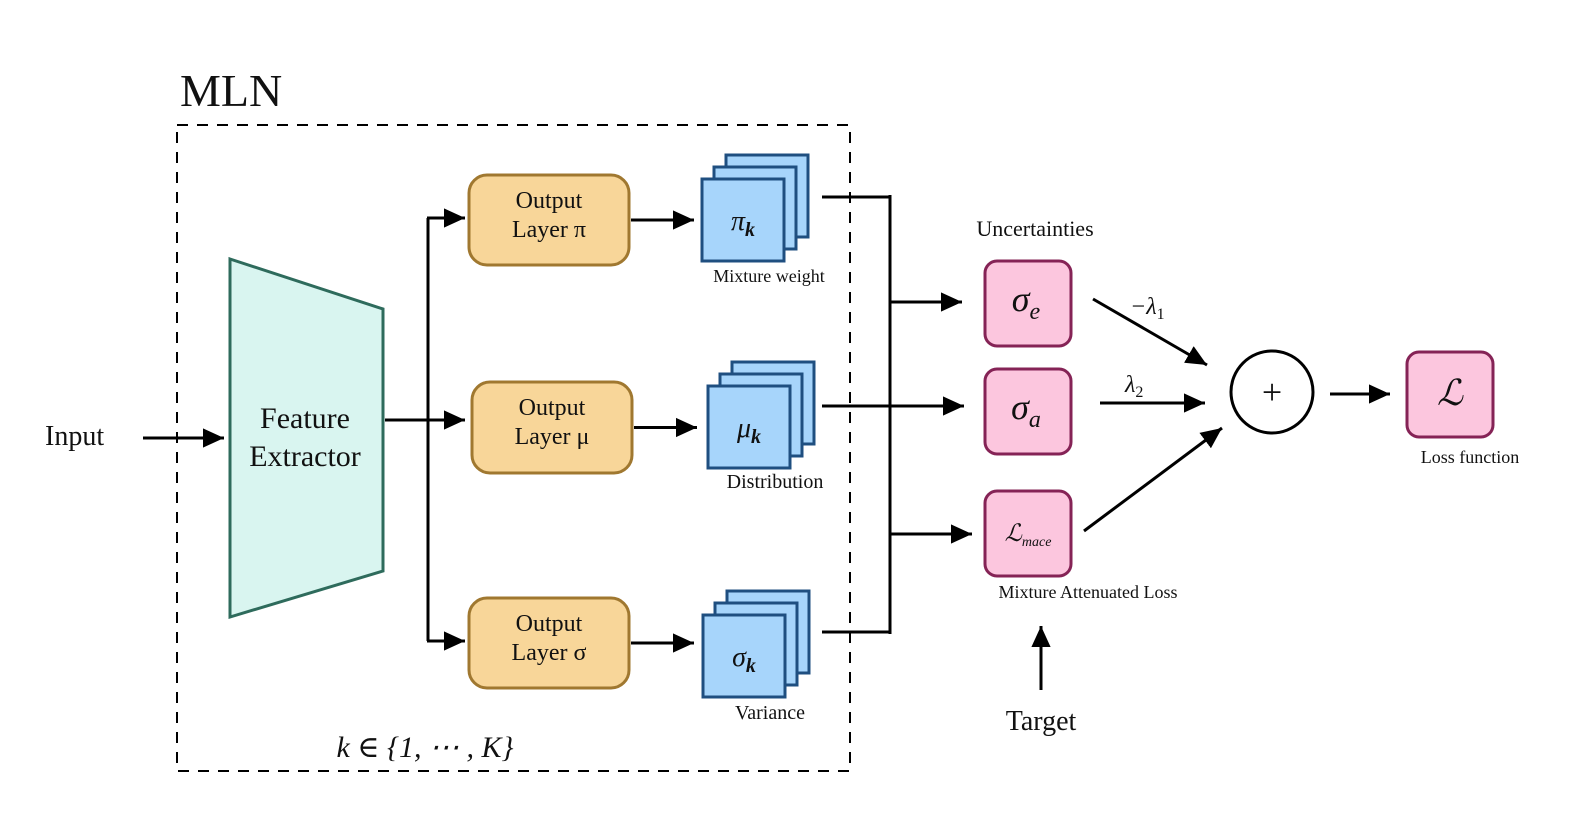  I want to click on stack-pi: πkMixture weight, so click(762, 219).